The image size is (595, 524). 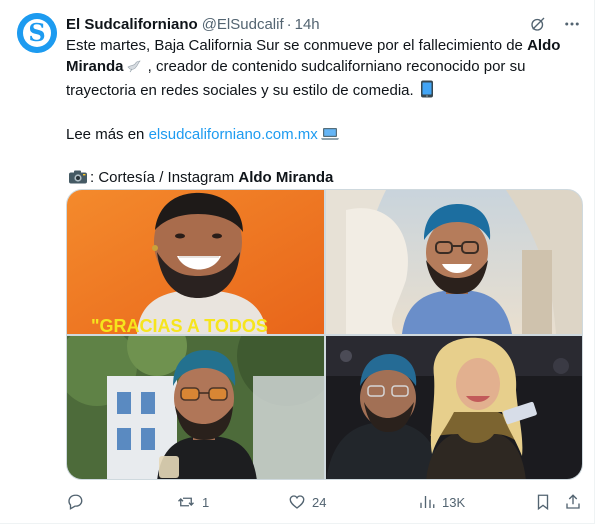 What do you see at coordinates (324, 24) in the screenshot?
I see `tweet-header: El Sudcaliforniano @ElSudcalif · 14h` at bounding box center [324, 24].